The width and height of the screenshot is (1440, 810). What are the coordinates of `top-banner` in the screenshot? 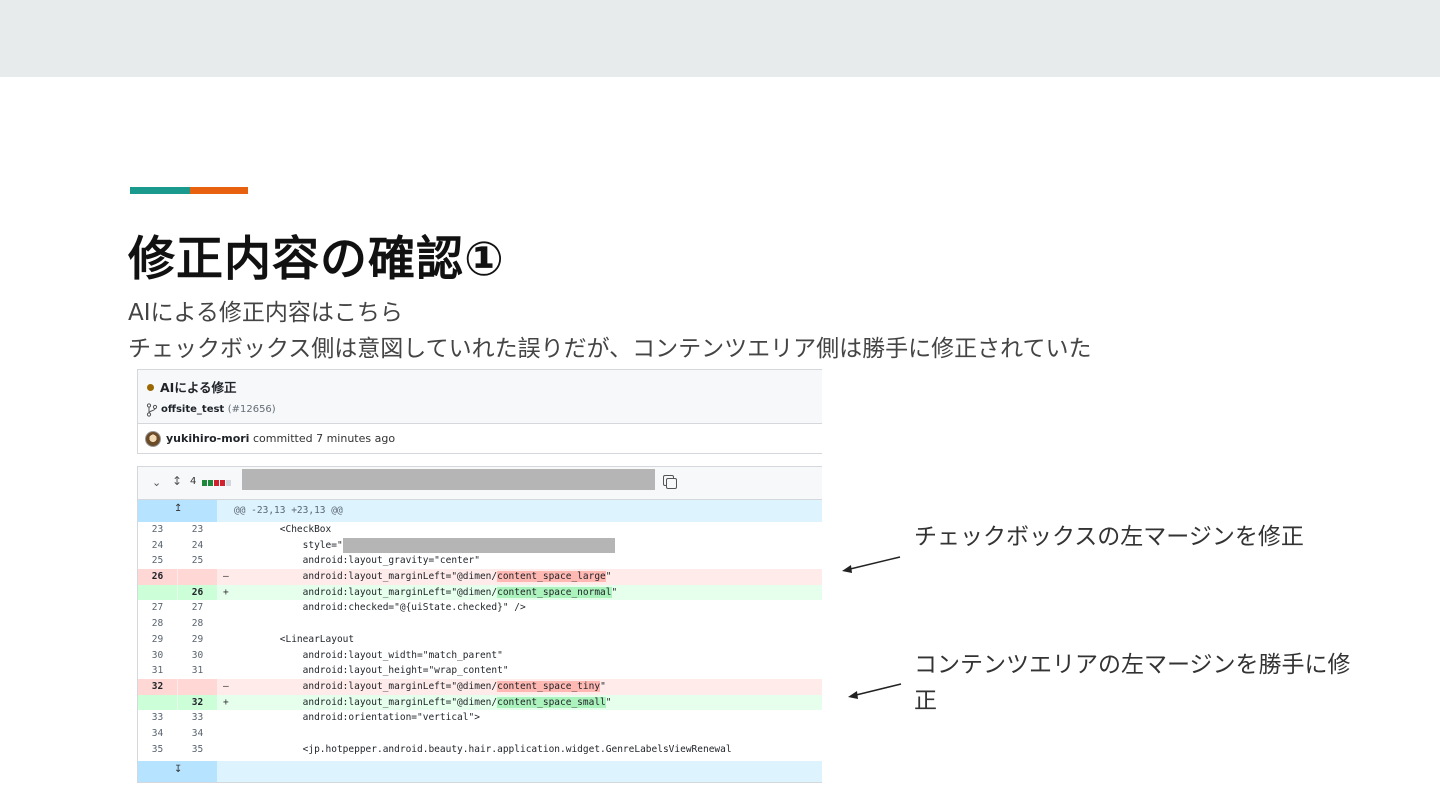 It's located at (720, 38).